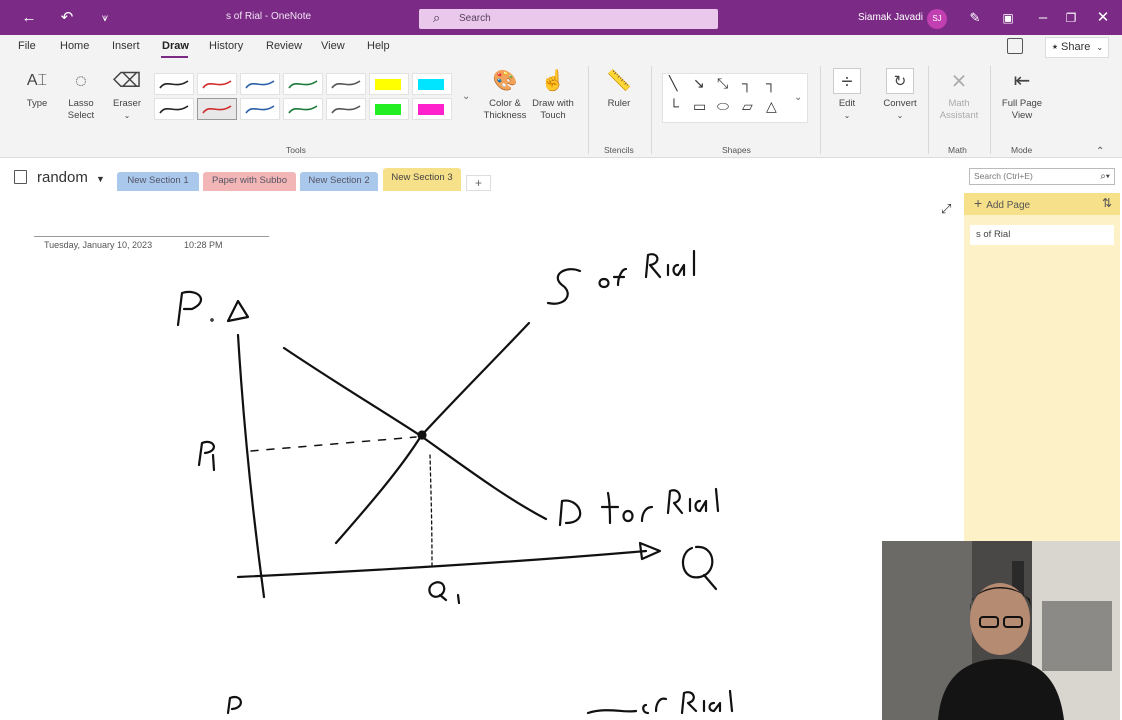  I want to click on close-icon: ✕, so click(1103, 18).